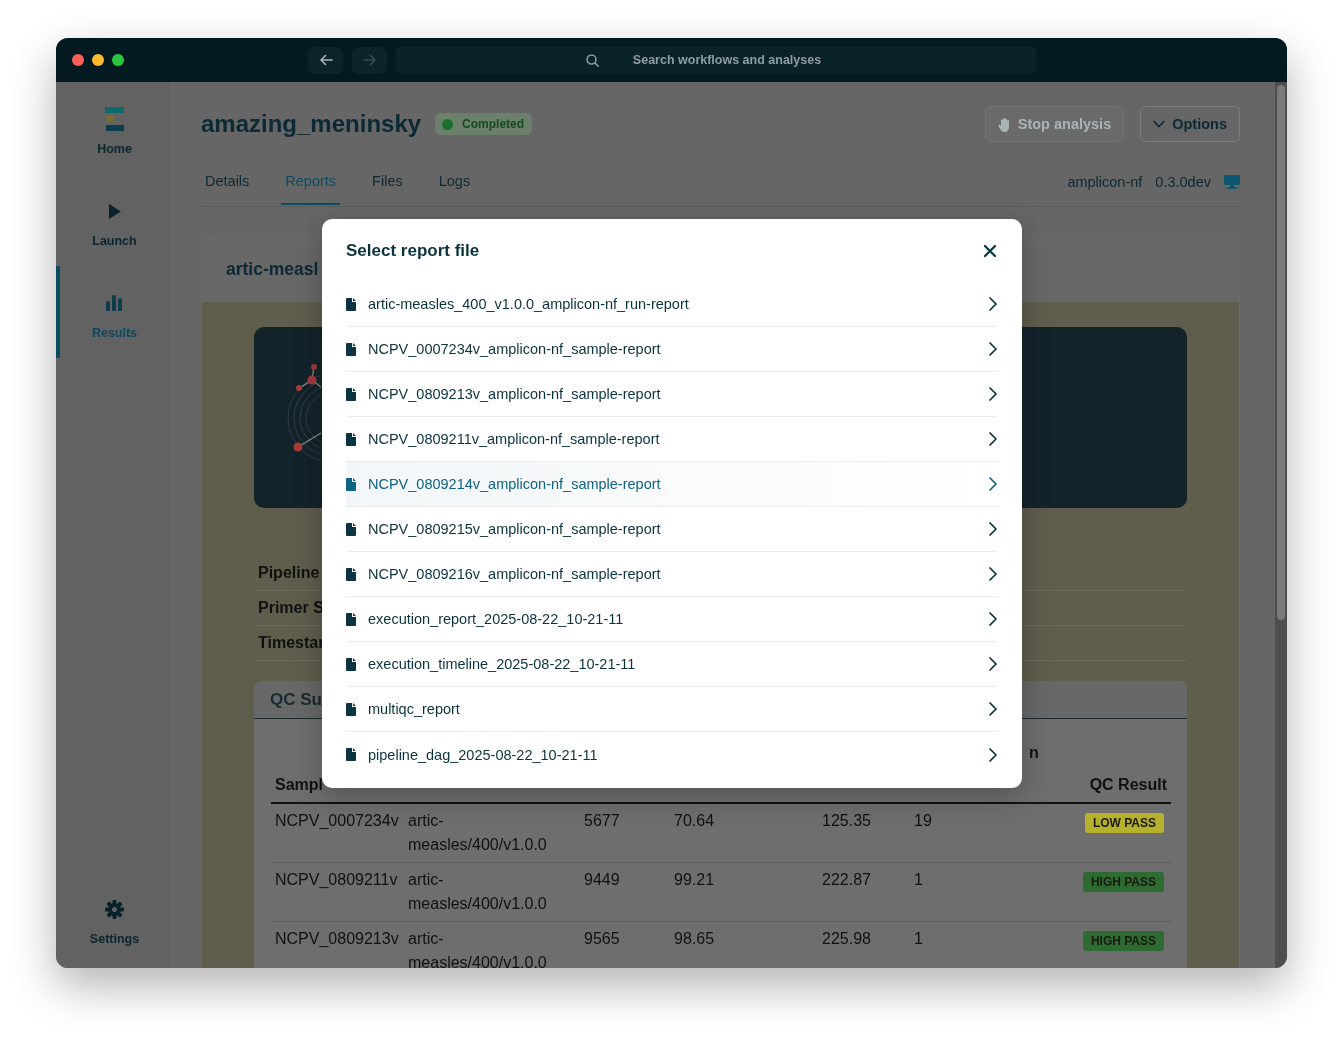 This screenshot has height=1043, width=1343. What do you see at coordinates (118, 60) in the screenshot?
I see `maximize-window-button` at bounding box center [118, 60].